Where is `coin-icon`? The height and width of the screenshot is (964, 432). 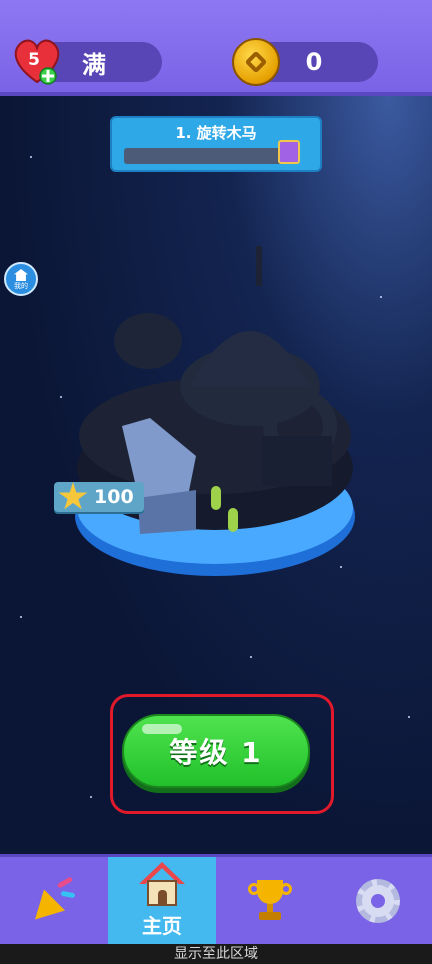 coin-icon is located at coordinates (256, 62).